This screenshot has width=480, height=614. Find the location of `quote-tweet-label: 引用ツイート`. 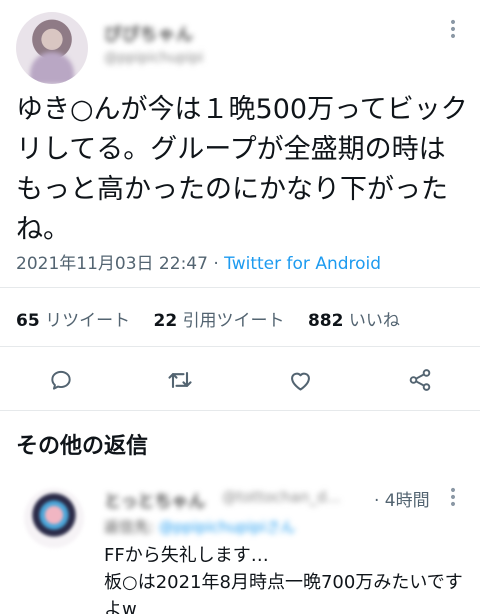

quote-tweet-label: 引用ツイート is located at coordinates (234, 321).